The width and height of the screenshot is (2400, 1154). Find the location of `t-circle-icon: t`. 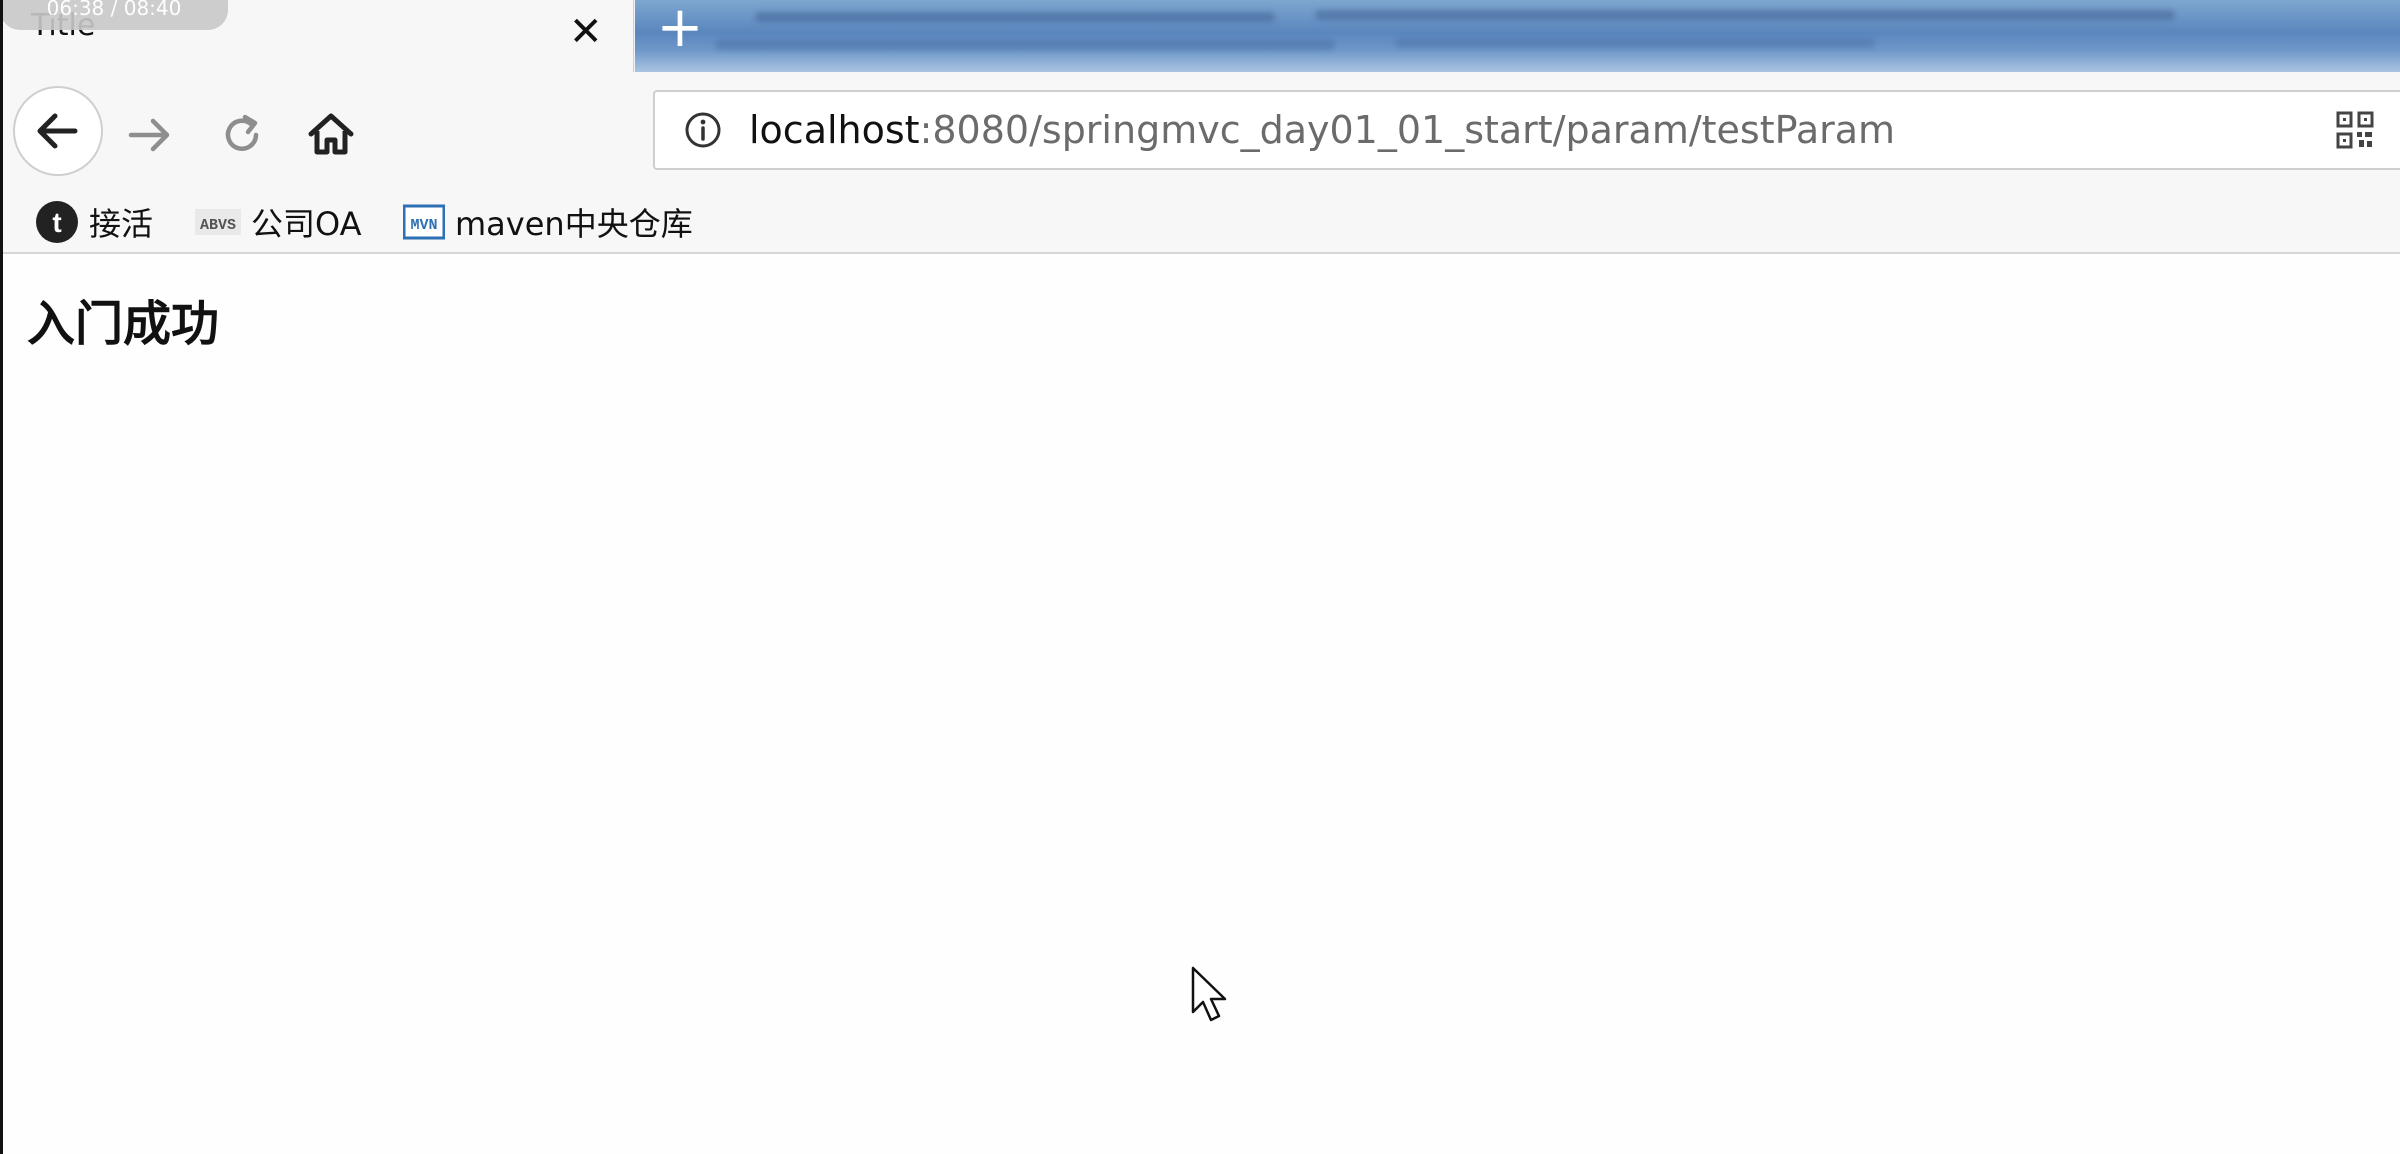

t-circle-icon: t is located at coordinates (57, 222).